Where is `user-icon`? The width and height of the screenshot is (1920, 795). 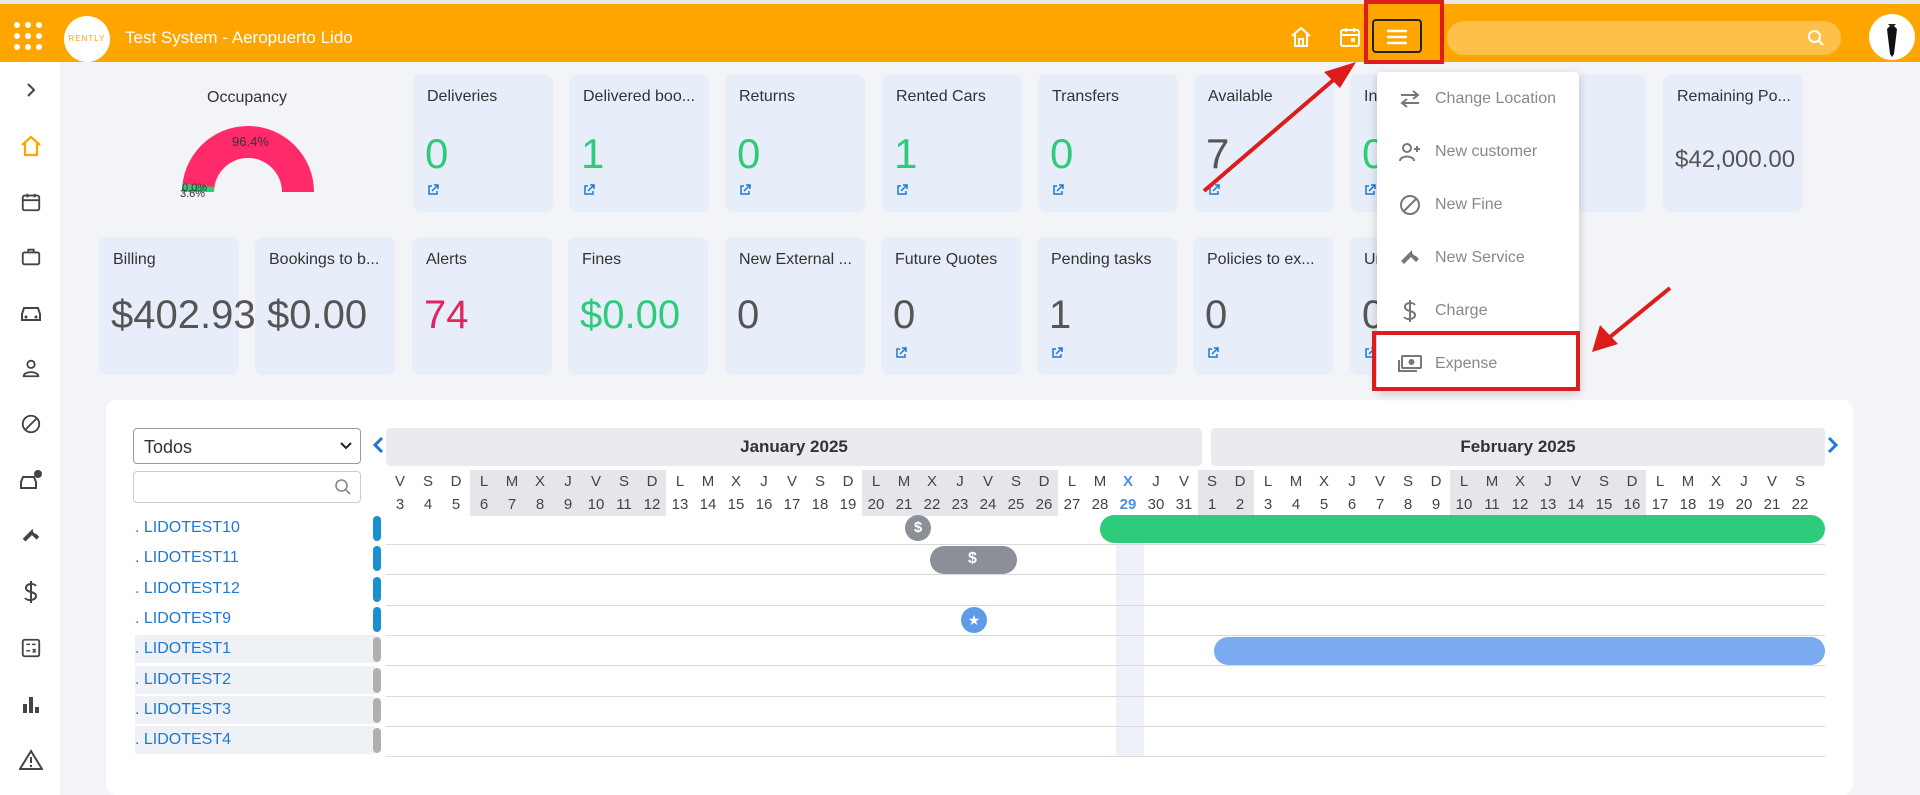 user-icon is located at coordinates (31, 368).